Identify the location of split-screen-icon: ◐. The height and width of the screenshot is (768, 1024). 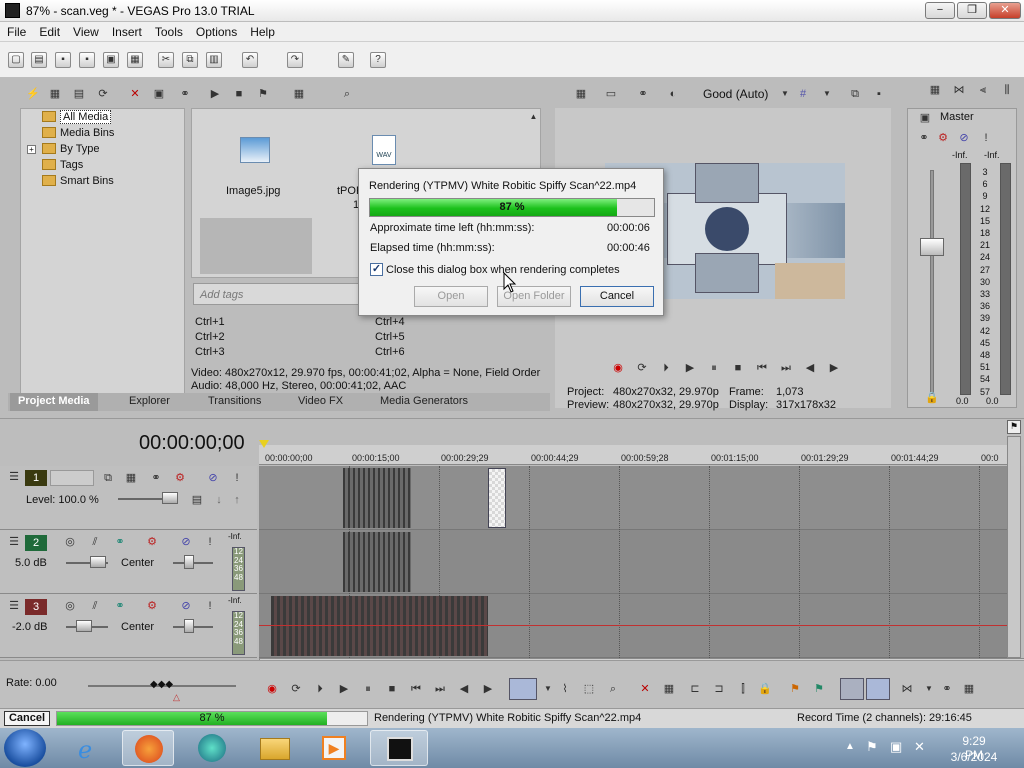
(673, 94).